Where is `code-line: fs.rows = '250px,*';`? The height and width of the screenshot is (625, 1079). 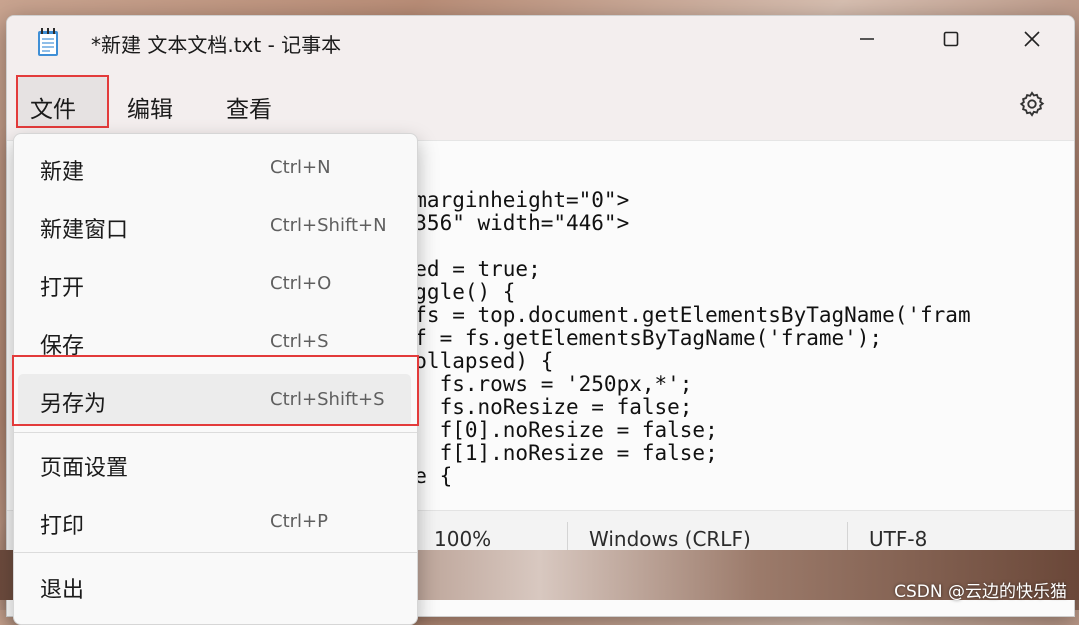
code-line: fs.rows = '250px,*'; is located at coordinates (541, 384).